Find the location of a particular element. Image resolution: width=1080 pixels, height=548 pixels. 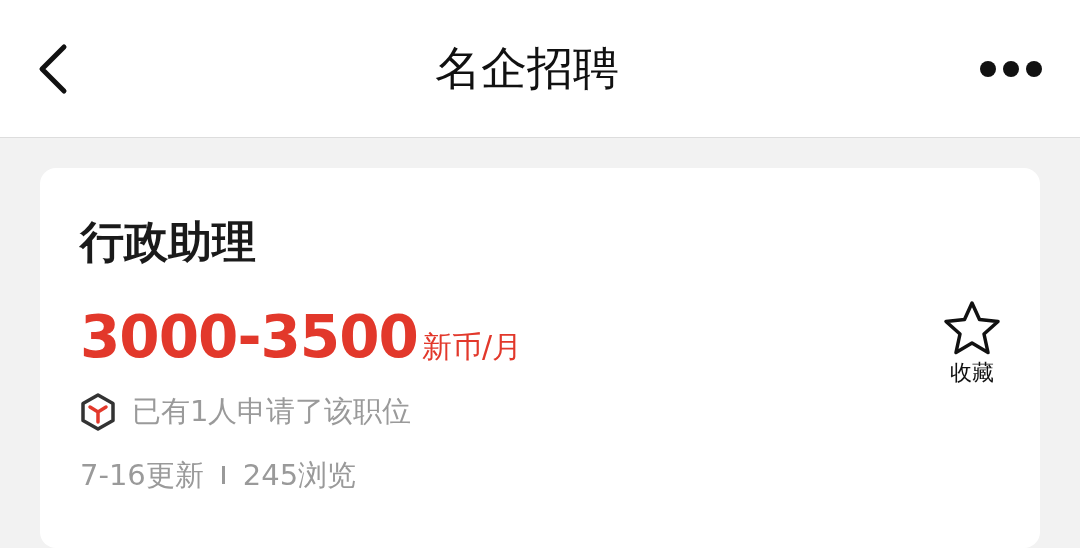

applicant-count: 已有1人申请了该职位 is located at coordinates (272, 411).